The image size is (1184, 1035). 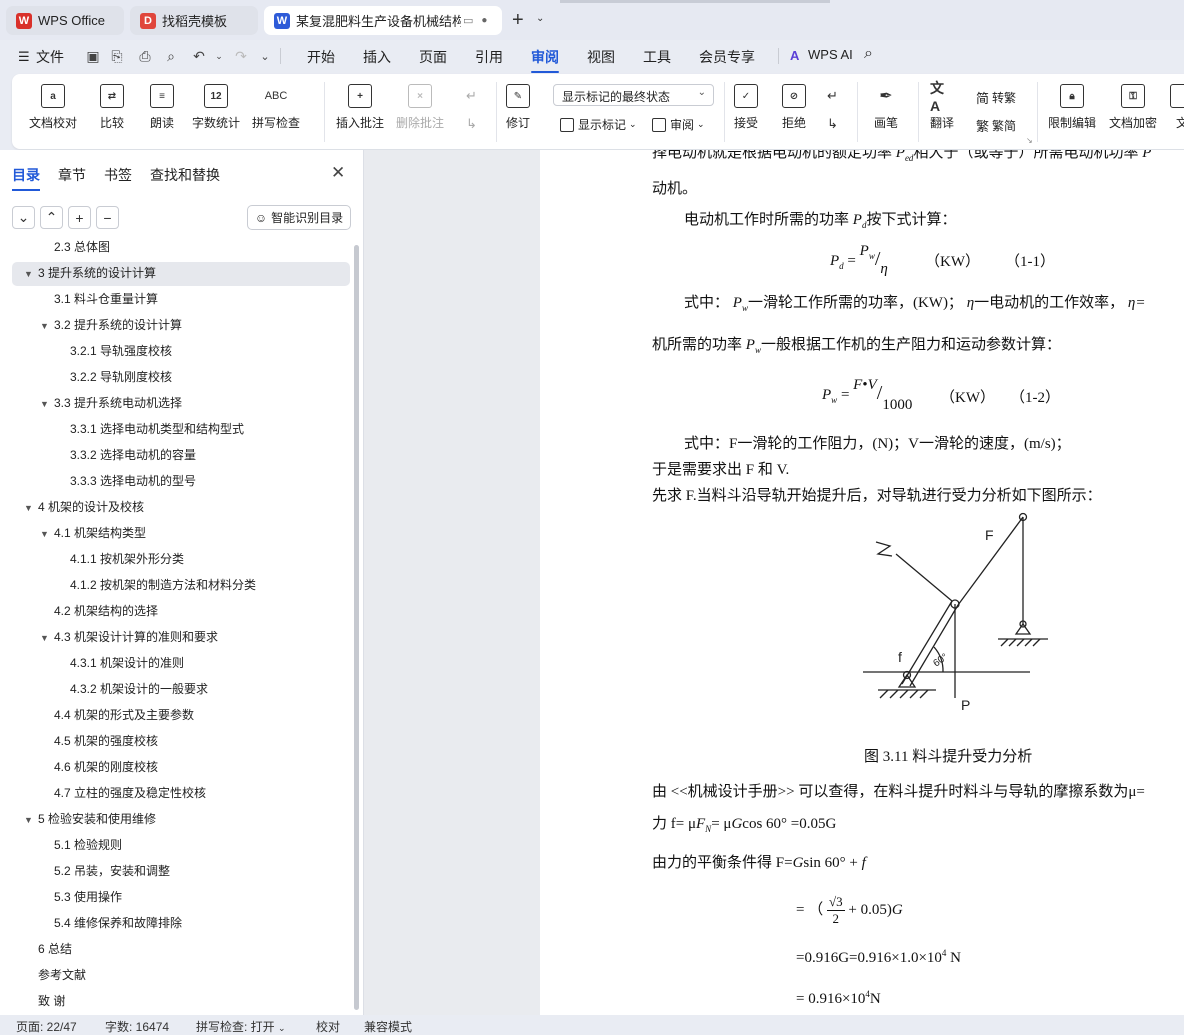 I want to click on accept-button: ✓ 接受, so click(x=746, y=107).